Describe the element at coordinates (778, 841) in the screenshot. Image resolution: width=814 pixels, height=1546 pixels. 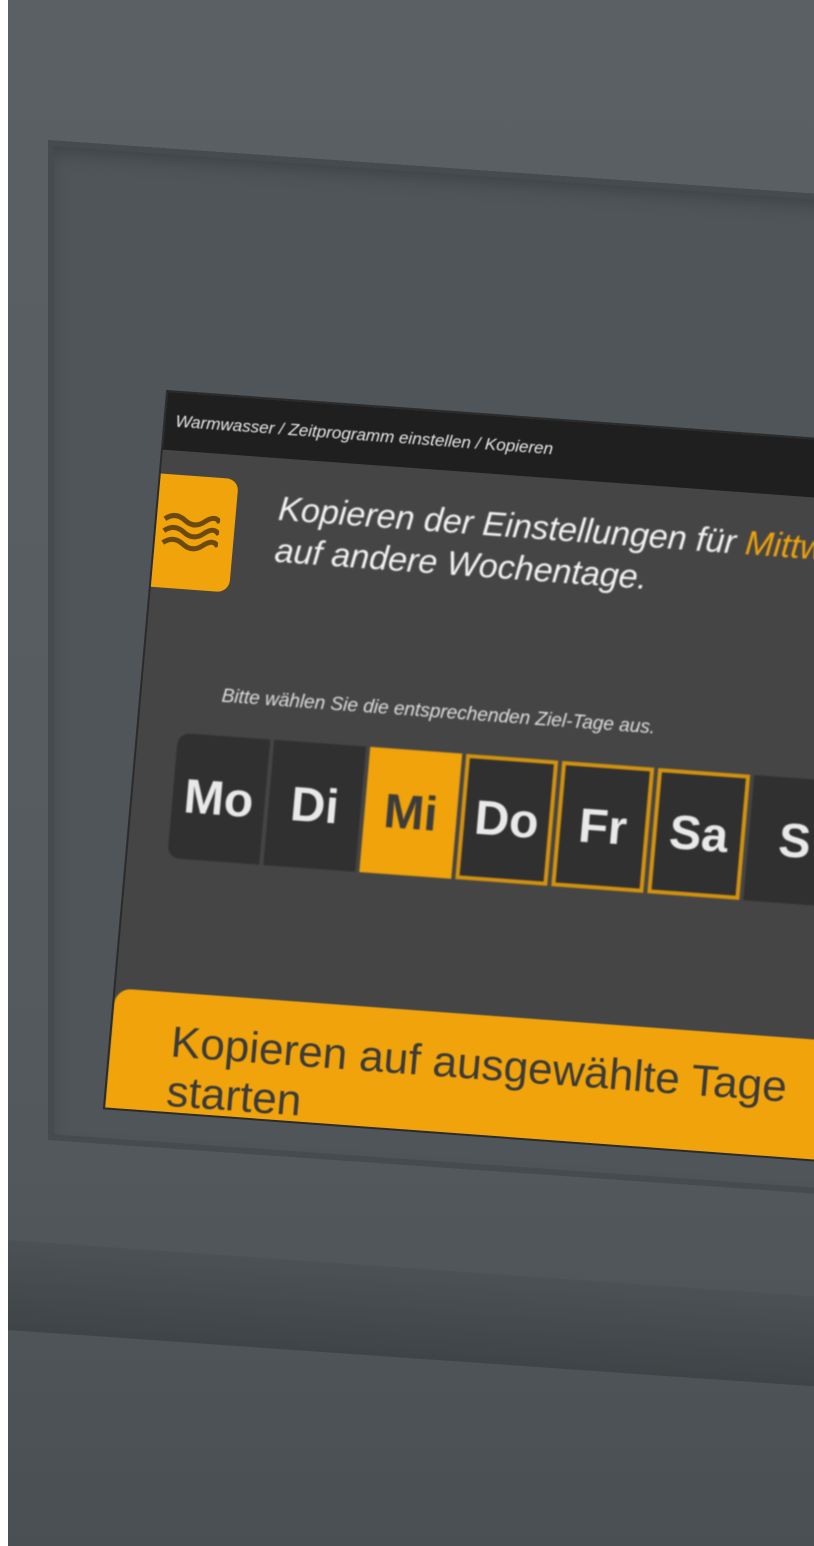
I see `day-button-so: S` at that location.